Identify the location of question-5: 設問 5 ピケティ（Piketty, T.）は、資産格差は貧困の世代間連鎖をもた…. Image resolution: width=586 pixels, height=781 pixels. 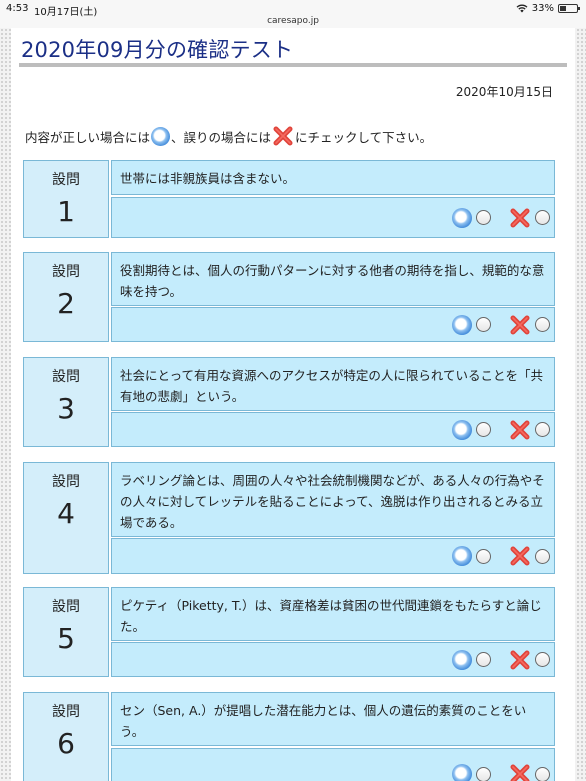
(289, 632).